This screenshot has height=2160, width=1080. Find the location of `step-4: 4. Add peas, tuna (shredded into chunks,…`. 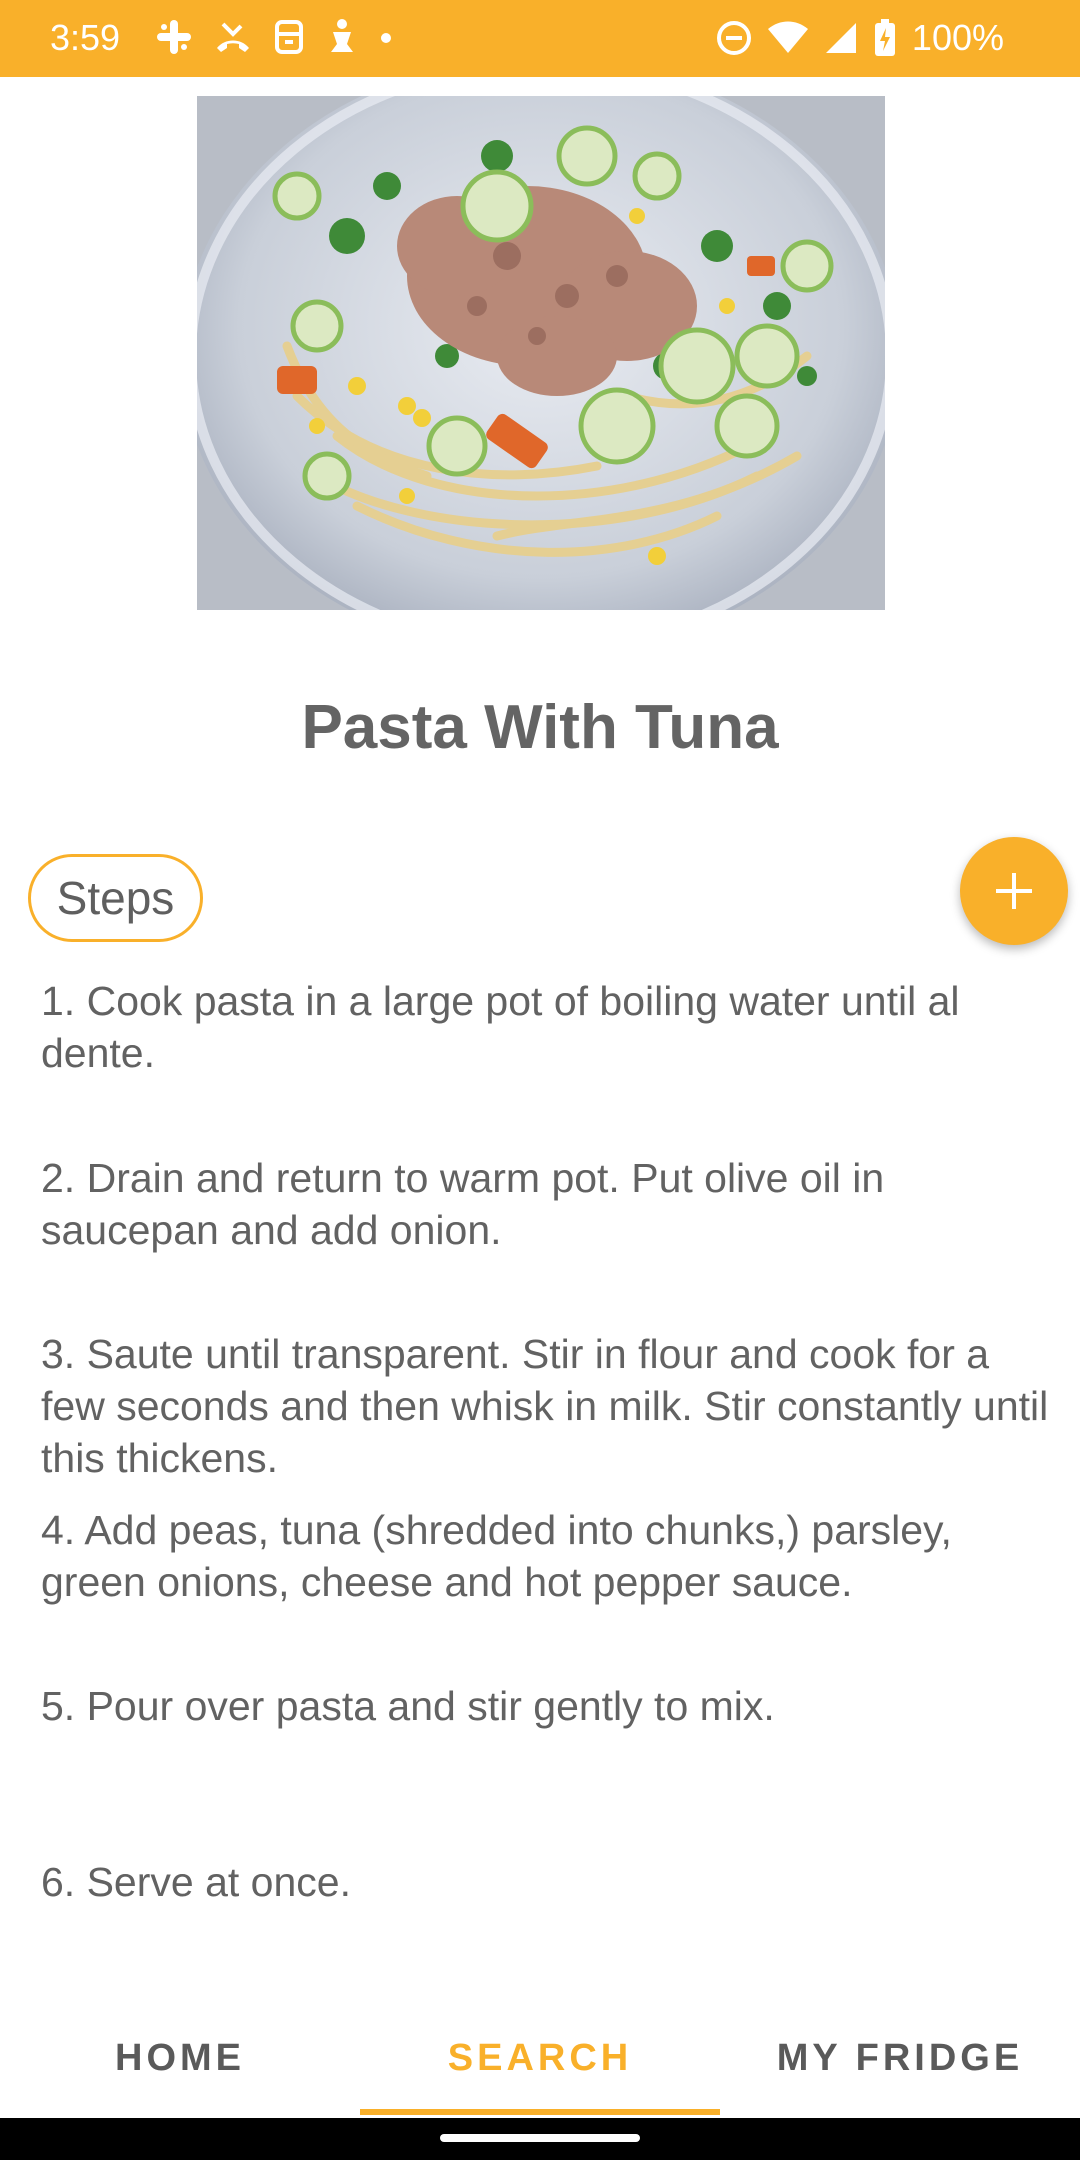

step-4: 4. Add peas, tuna (shredded into chunks,… is located at coordinates (496, 1556).